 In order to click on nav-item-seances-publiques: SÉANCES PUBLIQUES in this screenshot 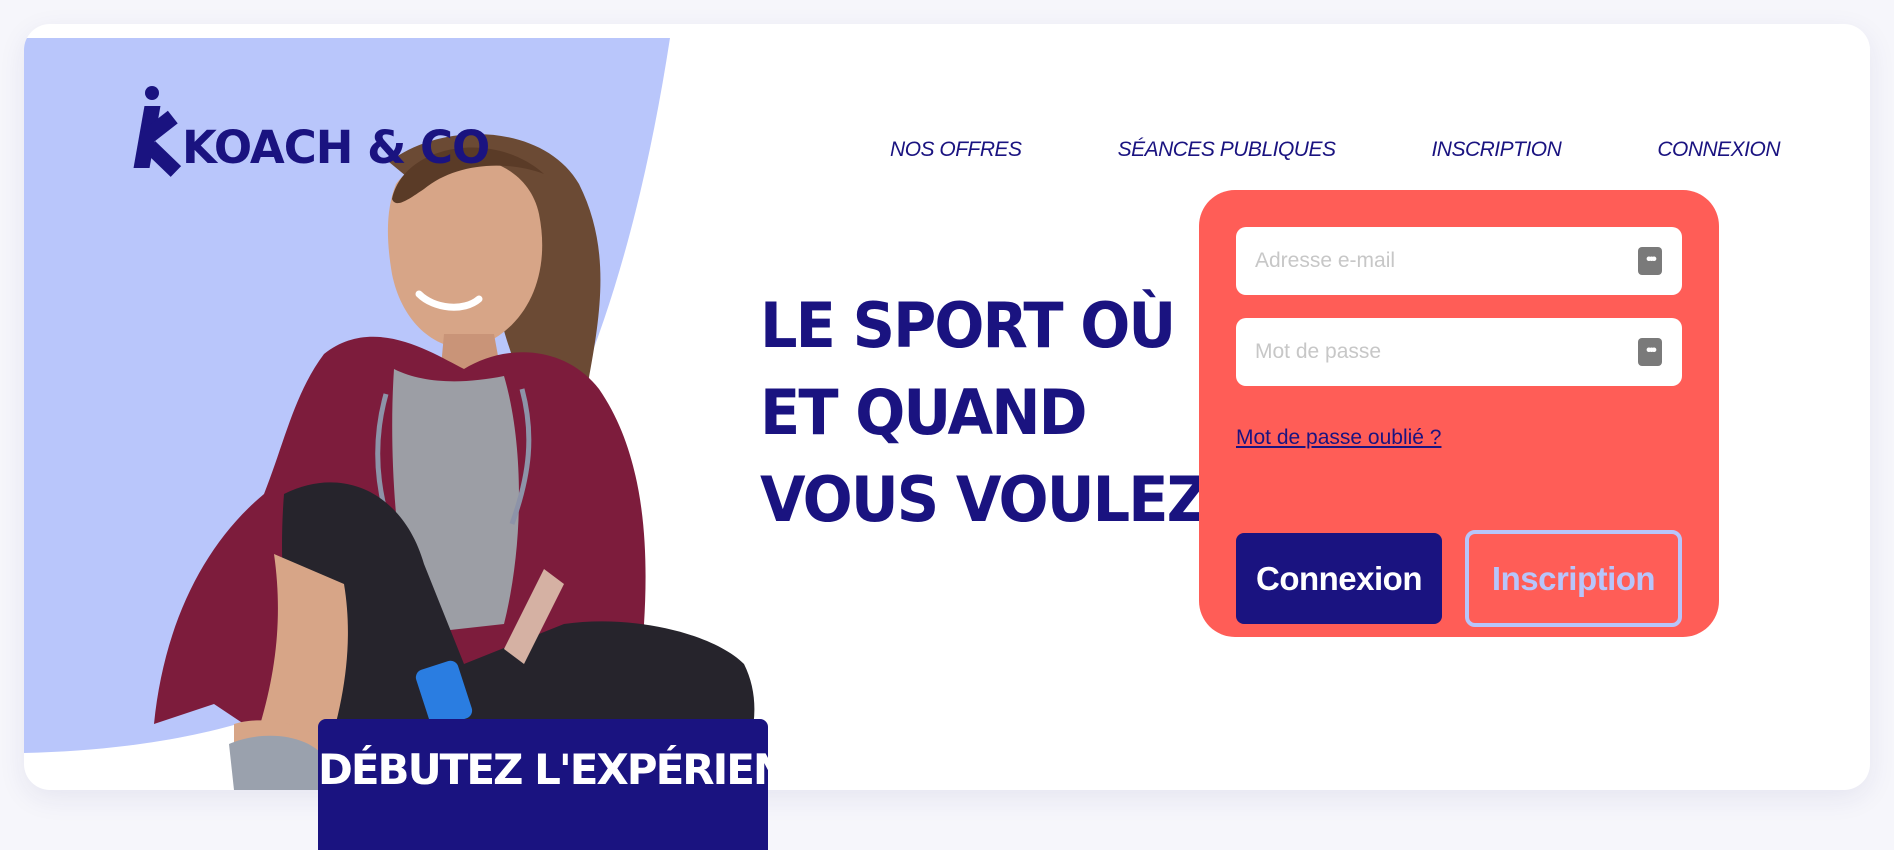, I will do `click(1227, 150)`.